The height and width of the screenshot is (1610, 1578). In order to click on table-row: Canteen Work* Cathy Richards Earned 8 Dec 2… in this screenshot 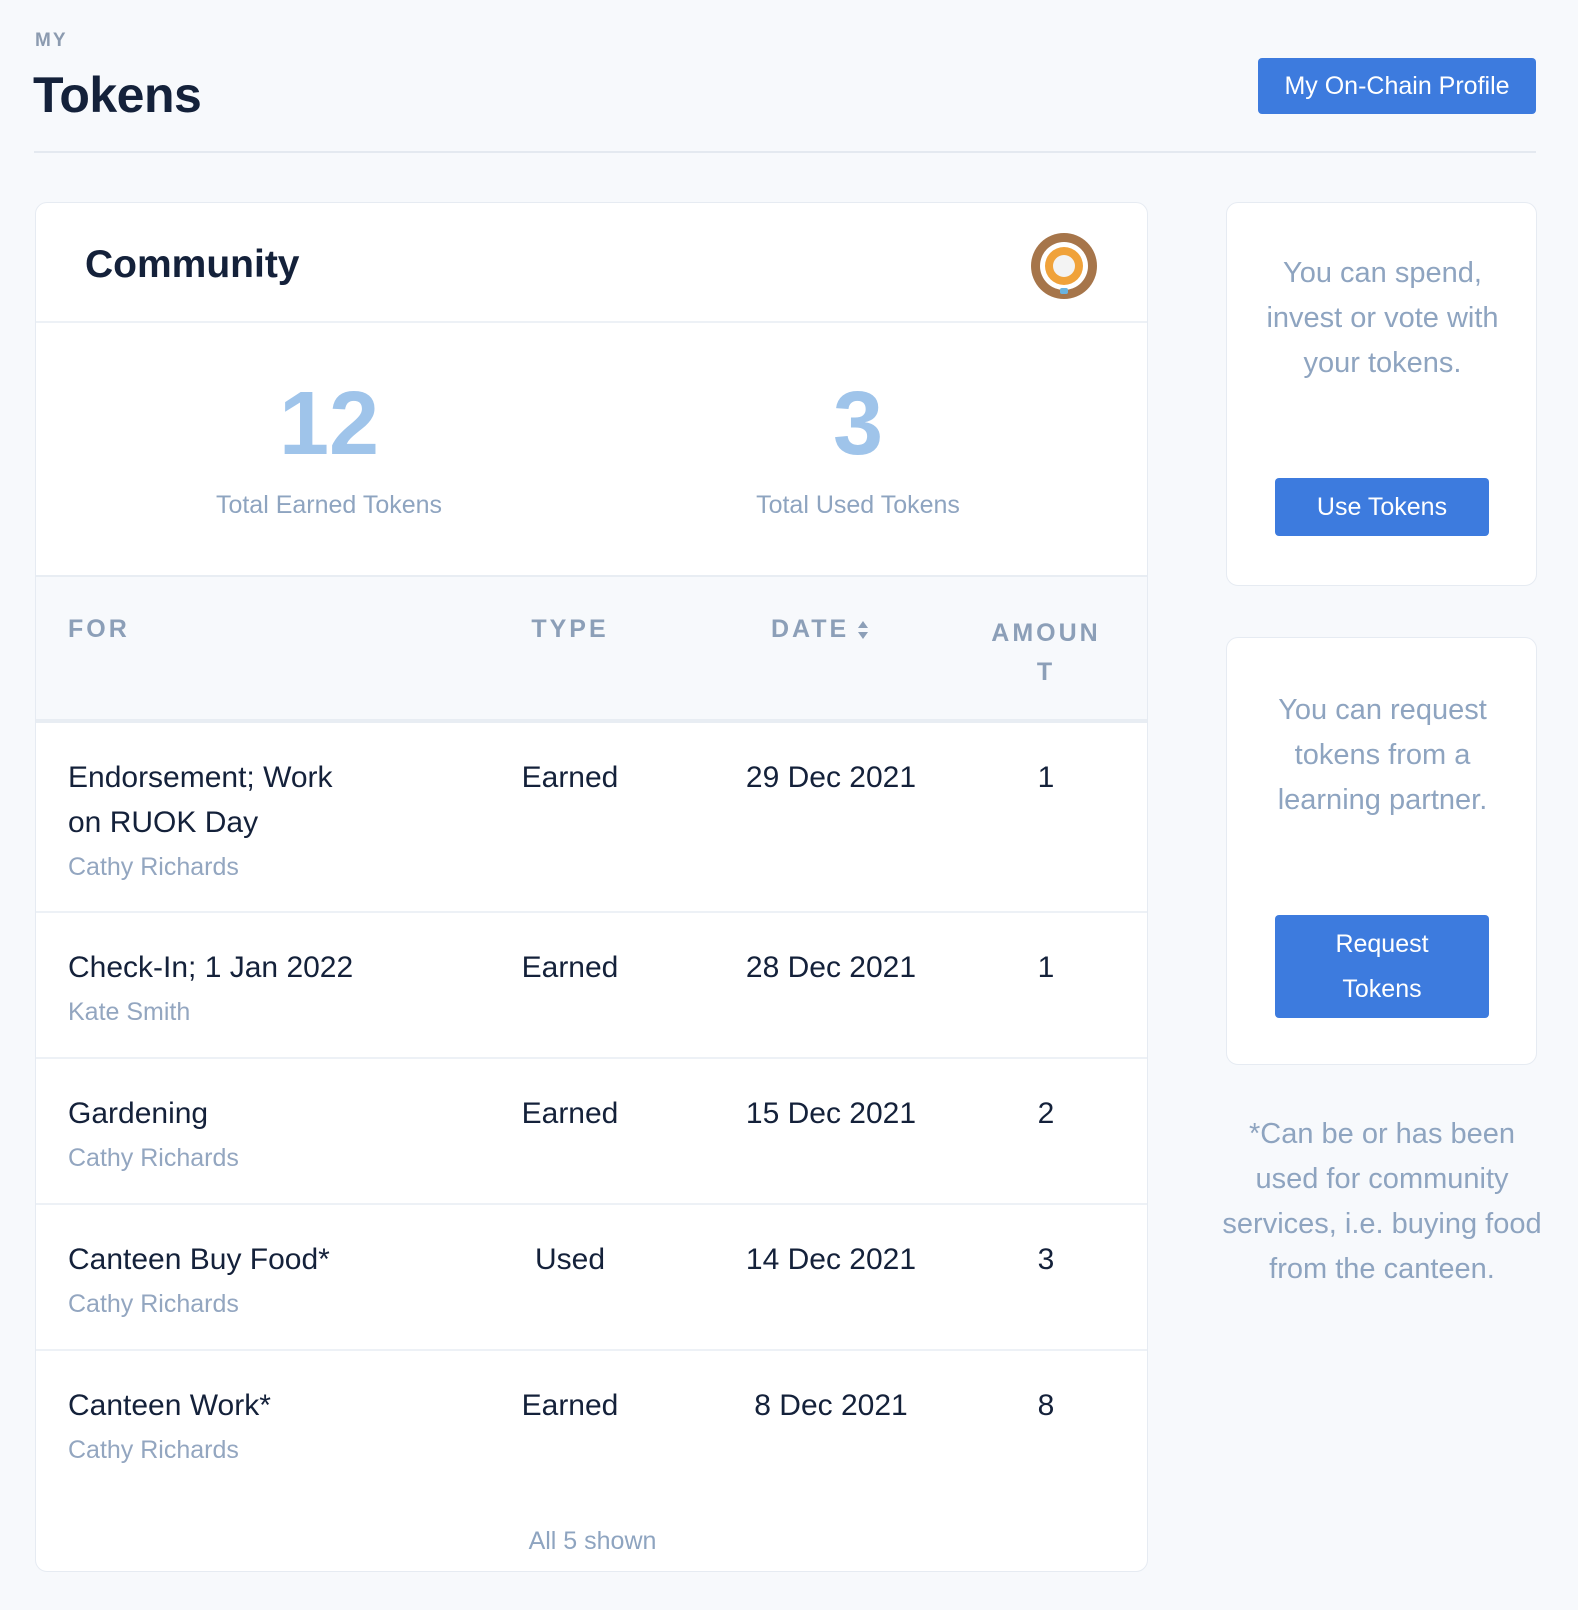, I will do `click(591, 1424)`.